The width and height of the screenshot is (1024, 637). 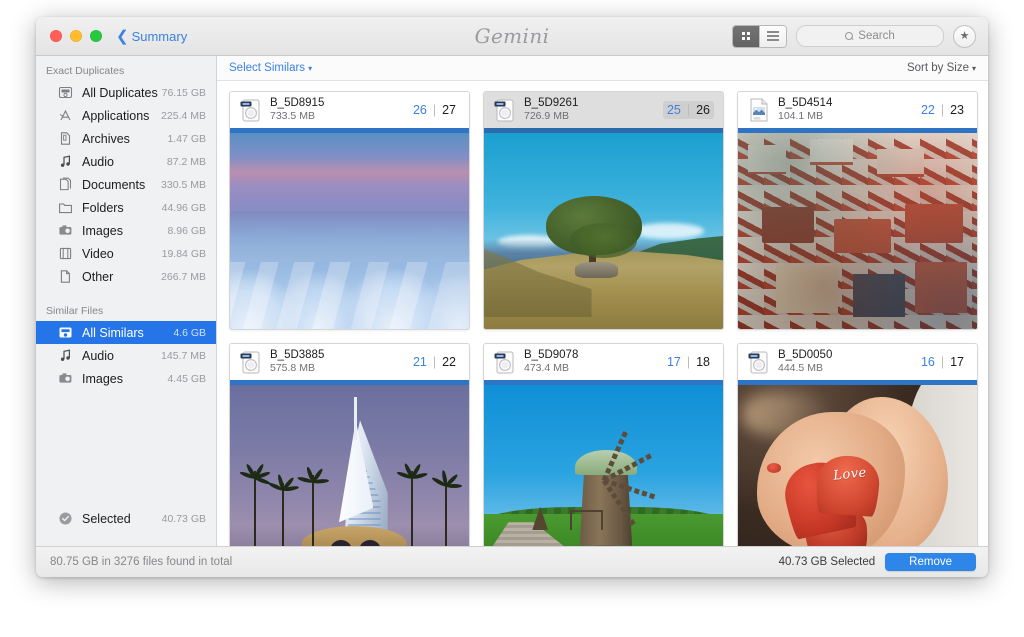 I want to click on card-header: B_5D8915 733.5 MB 26 | 27, so click(x=349, y=110).